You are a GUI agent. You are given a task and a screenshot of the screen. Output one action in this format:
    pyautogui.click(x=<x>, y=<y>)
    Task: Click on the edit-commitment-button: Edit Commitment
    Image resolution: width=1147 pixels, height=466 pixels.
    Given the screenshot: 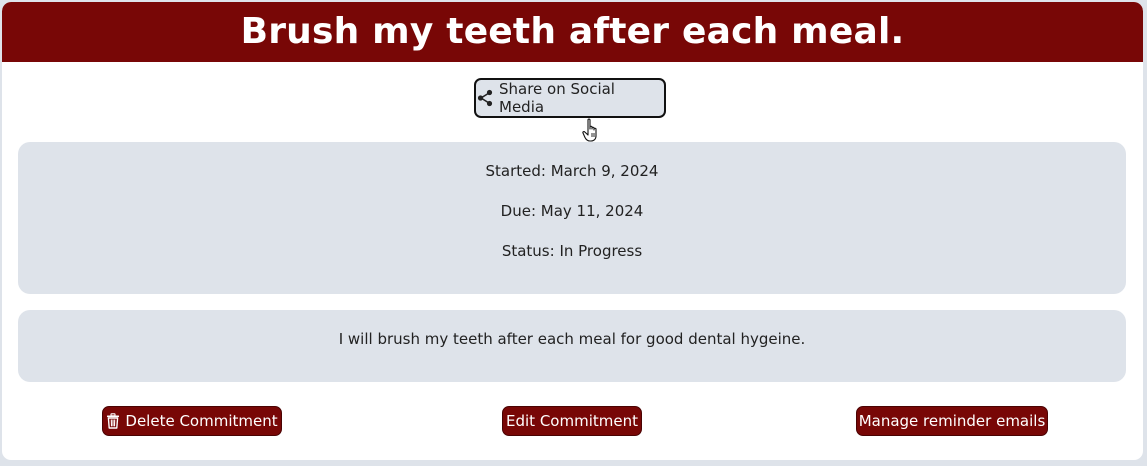 What is the action you would take?
    pyautogui.click(x=572, y=421)
    